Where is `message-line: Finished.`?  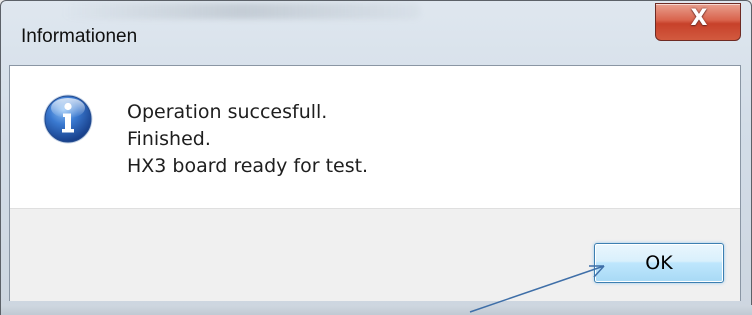
message-line: Finished. is located at coordinates (169, 139).